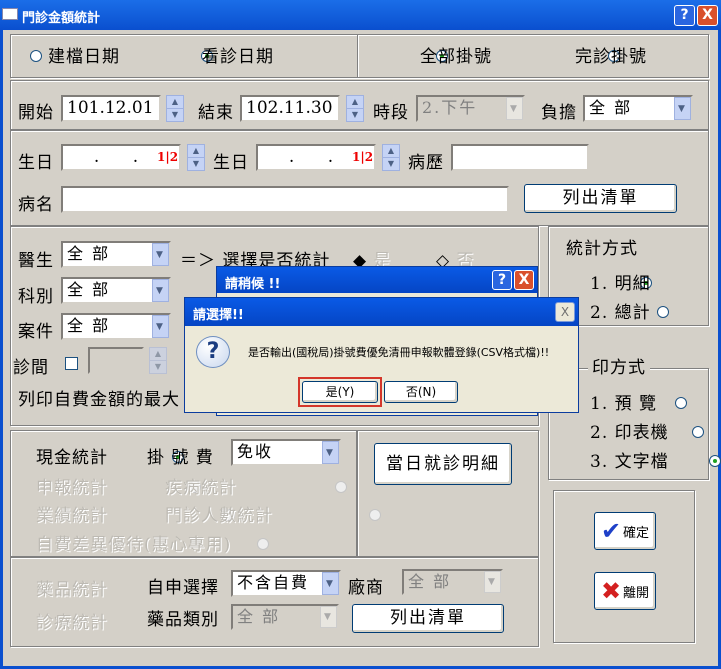  I want to click on cross-icon: ✖, so click(611, 591).